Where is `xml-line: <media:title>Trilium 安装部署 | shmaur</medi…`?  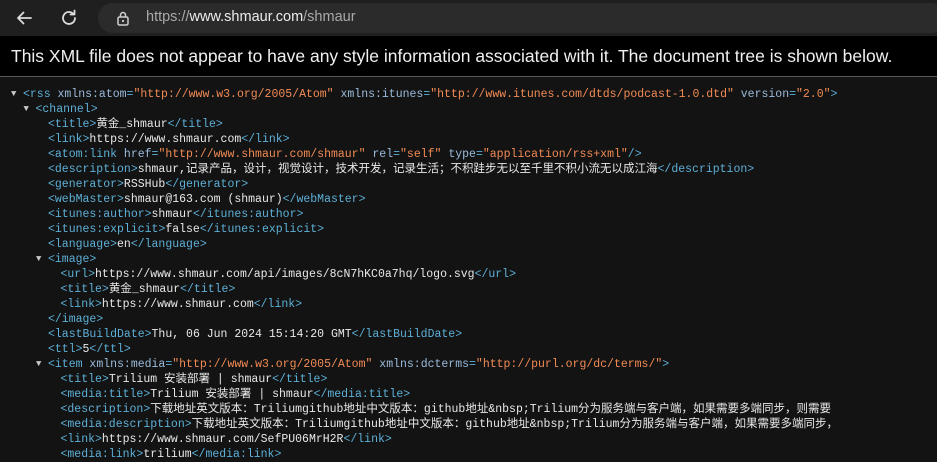 xml-line: <media:title>Trilium 安装部署 | shmaur</medi… is located at coordinates (236, 394).